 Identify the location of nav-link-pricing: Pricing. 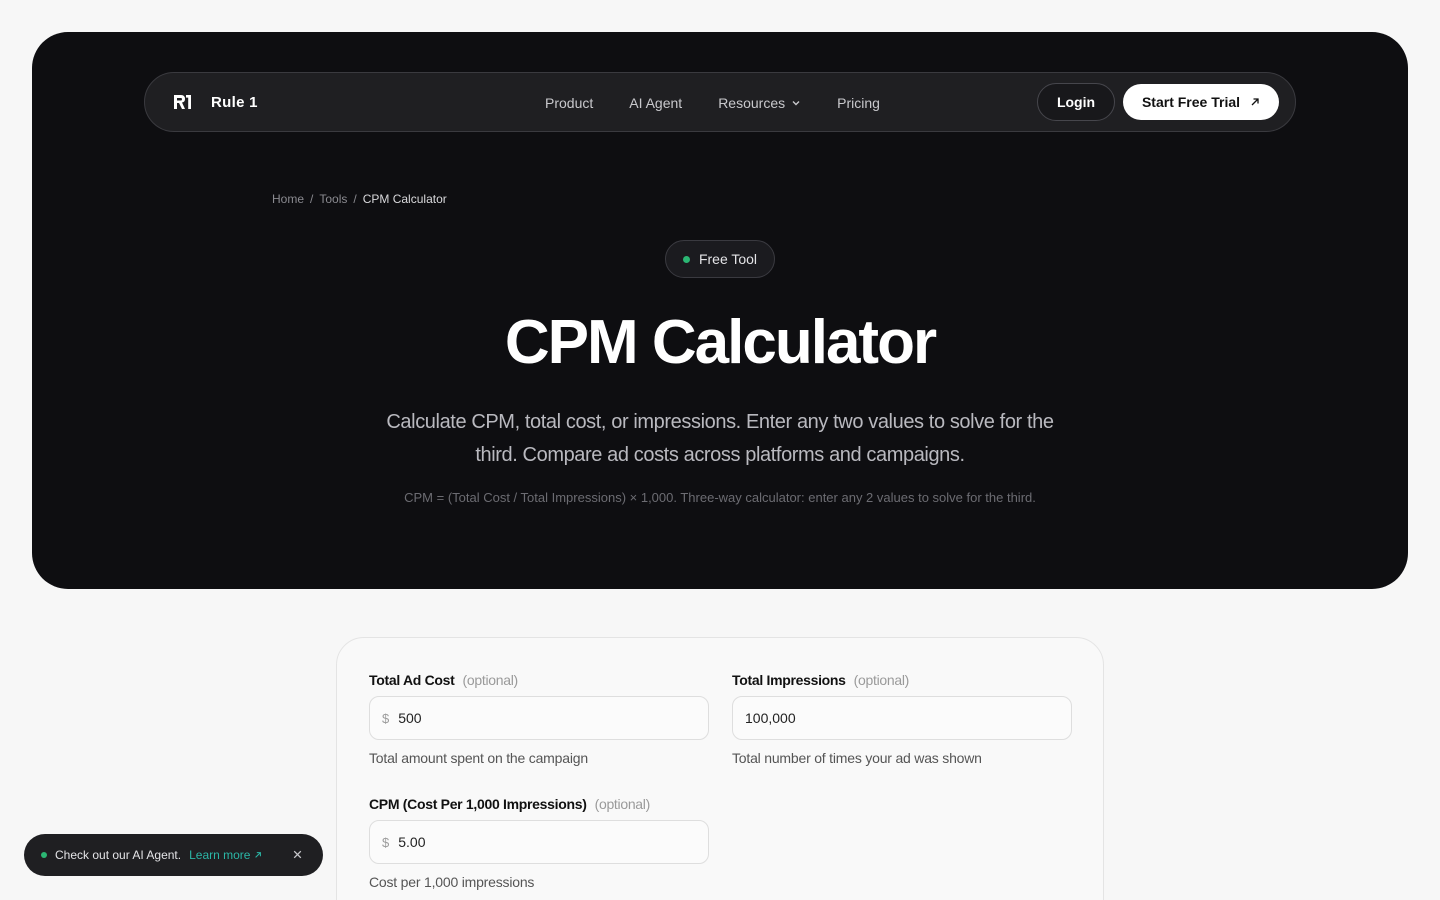
(858, 103).